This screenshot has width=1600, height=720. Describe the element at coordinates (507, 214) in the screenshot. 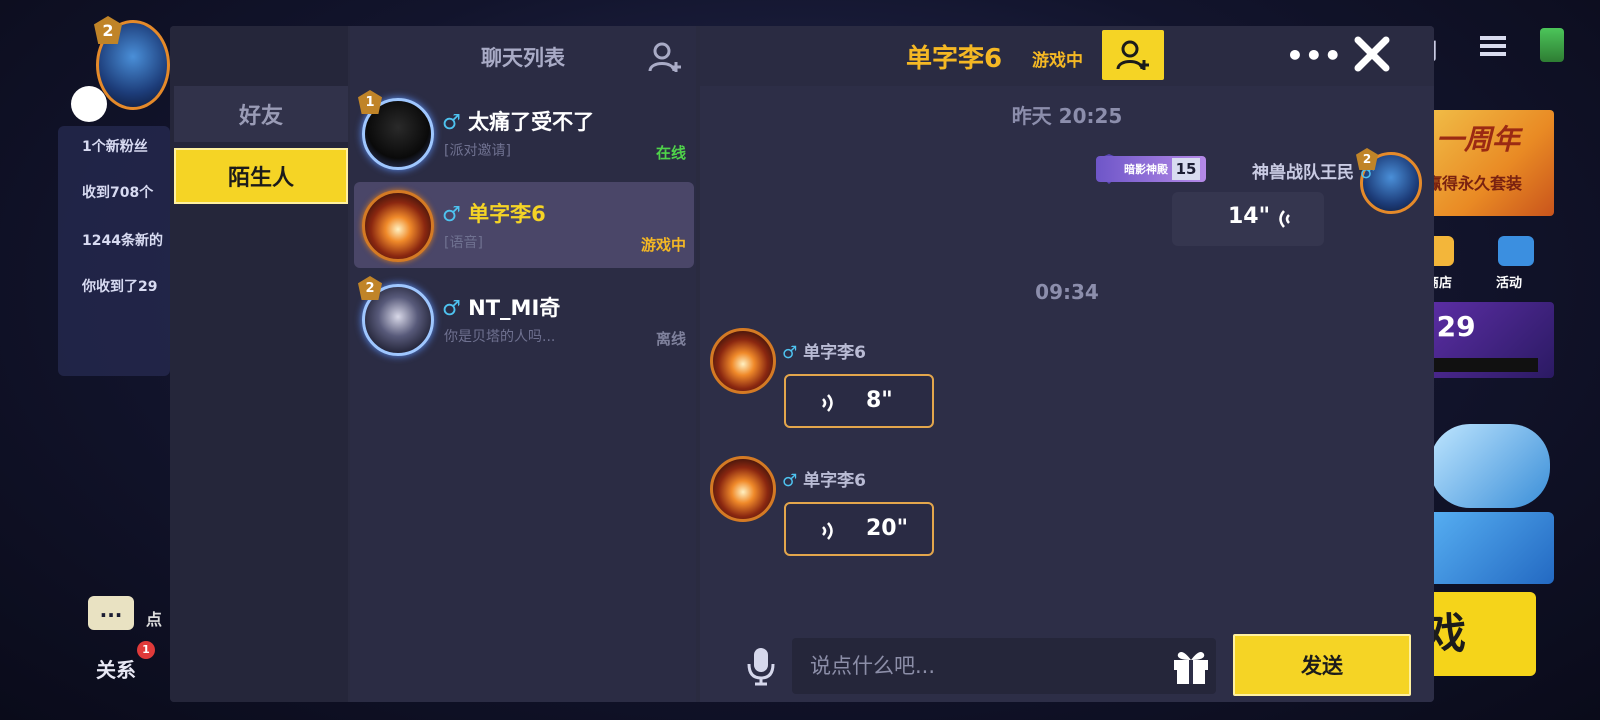

I see `conversation-name: 单字李6` at that location.